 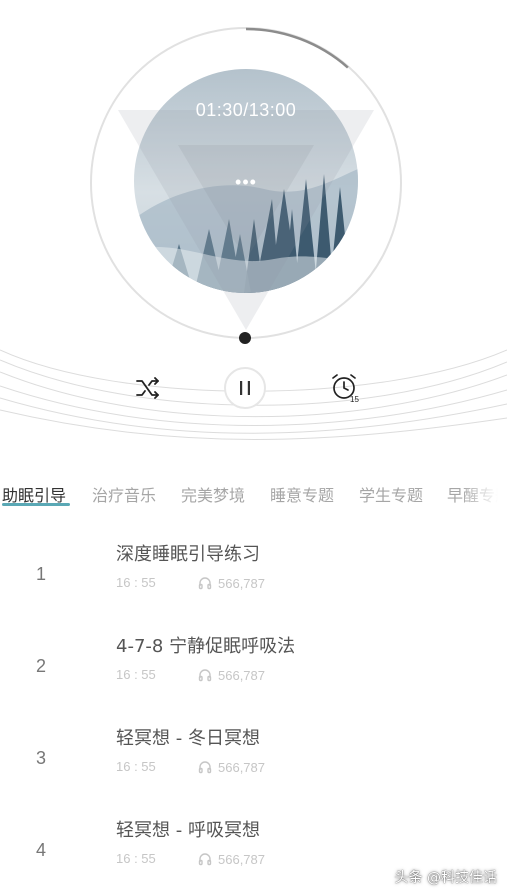 What do you see at coordinates (41, 758) in the screenshot?
I see `track-number: 3` at bounding box center [41, 758].